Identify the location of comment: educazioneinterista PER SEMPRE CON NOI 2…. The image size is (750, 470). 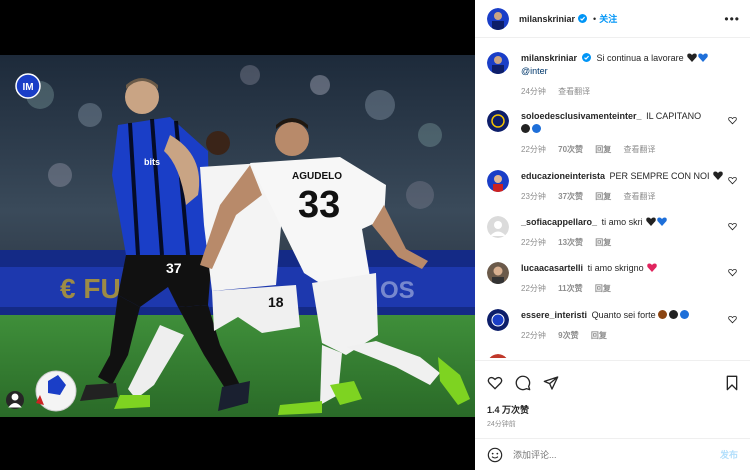
(613, 186).